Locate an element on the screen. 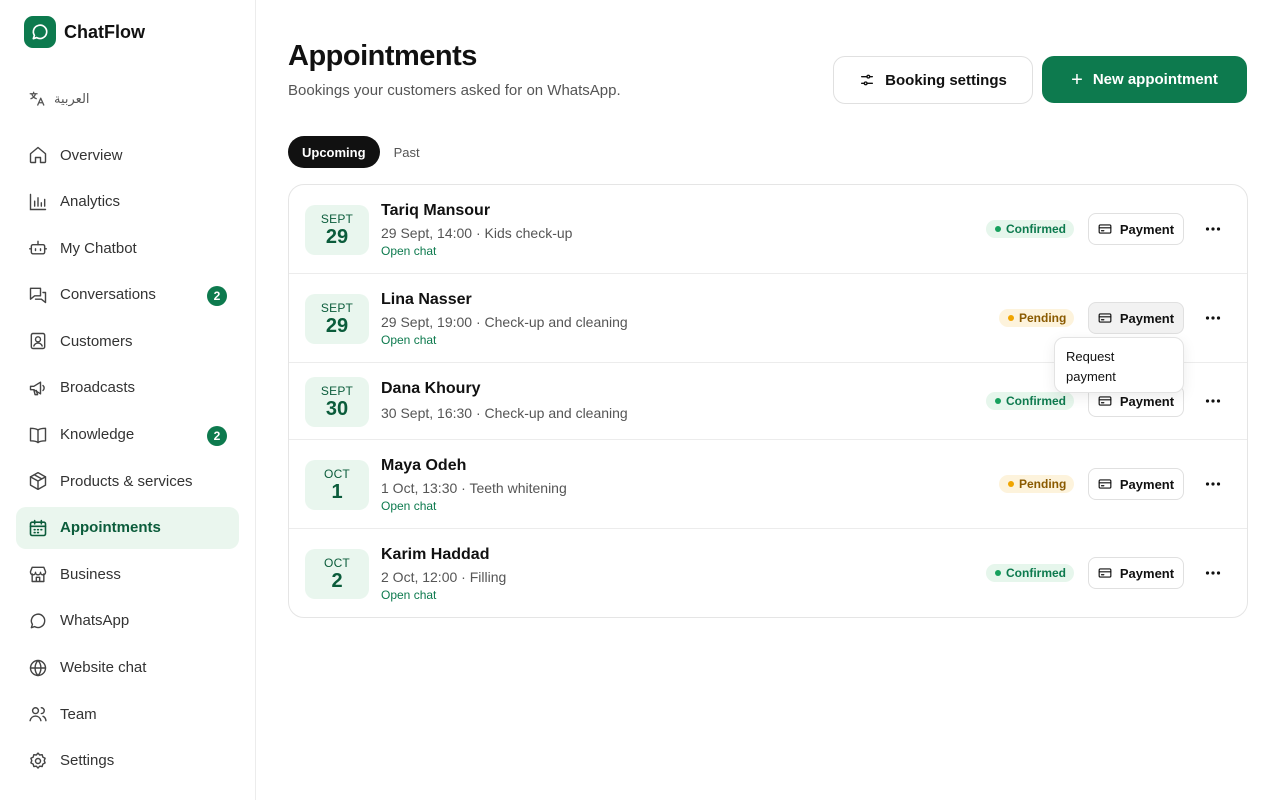  translate-icon is located at coordinates (37, 98).